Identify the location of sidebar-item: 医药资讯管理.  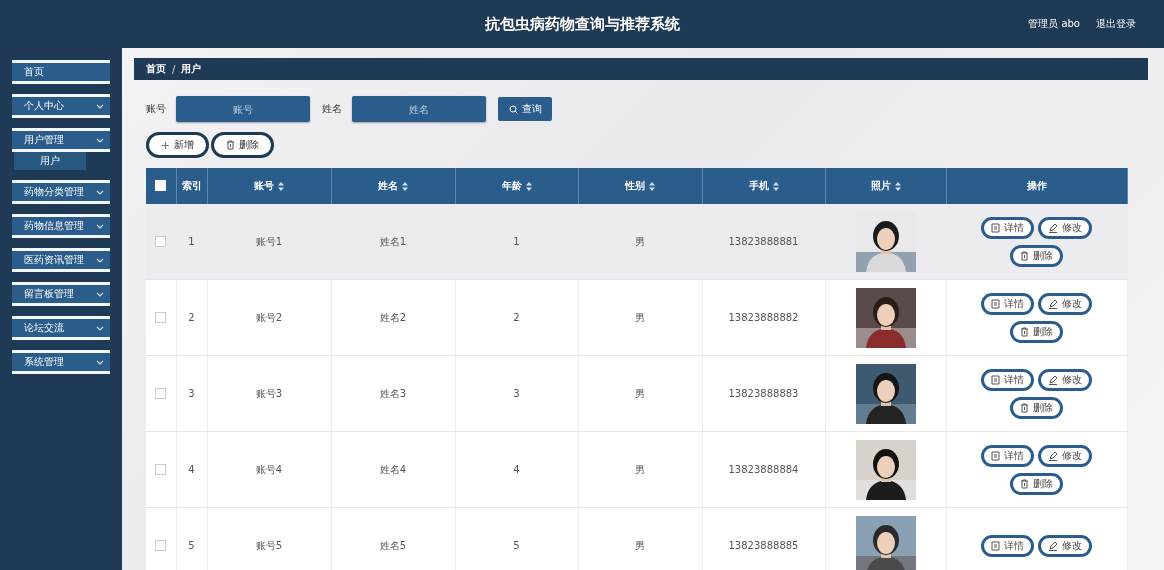
(61, 260).